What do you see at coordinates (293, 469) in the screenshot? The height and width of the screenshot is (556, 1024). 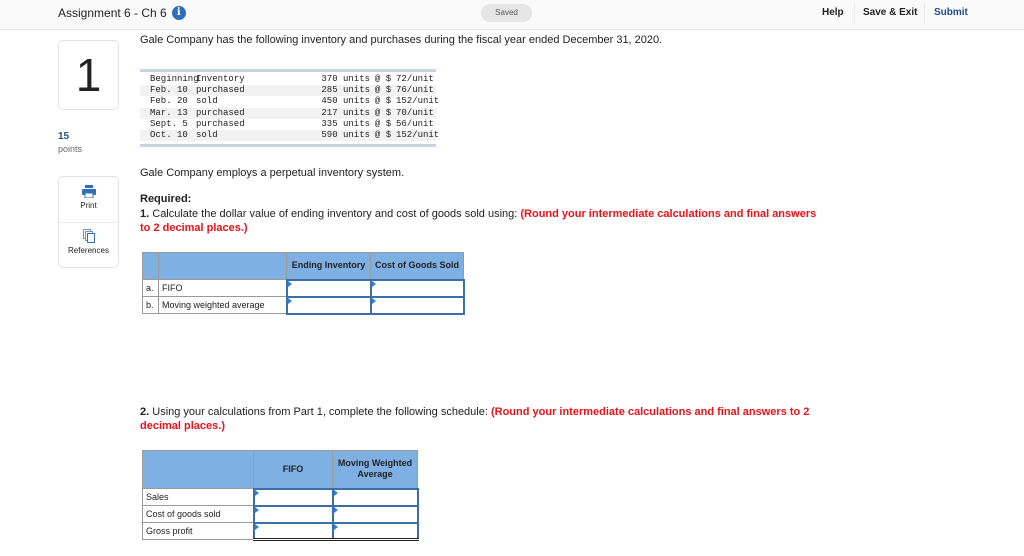 I see `header-fifo: FIFO` at bounding box center [293, 469].